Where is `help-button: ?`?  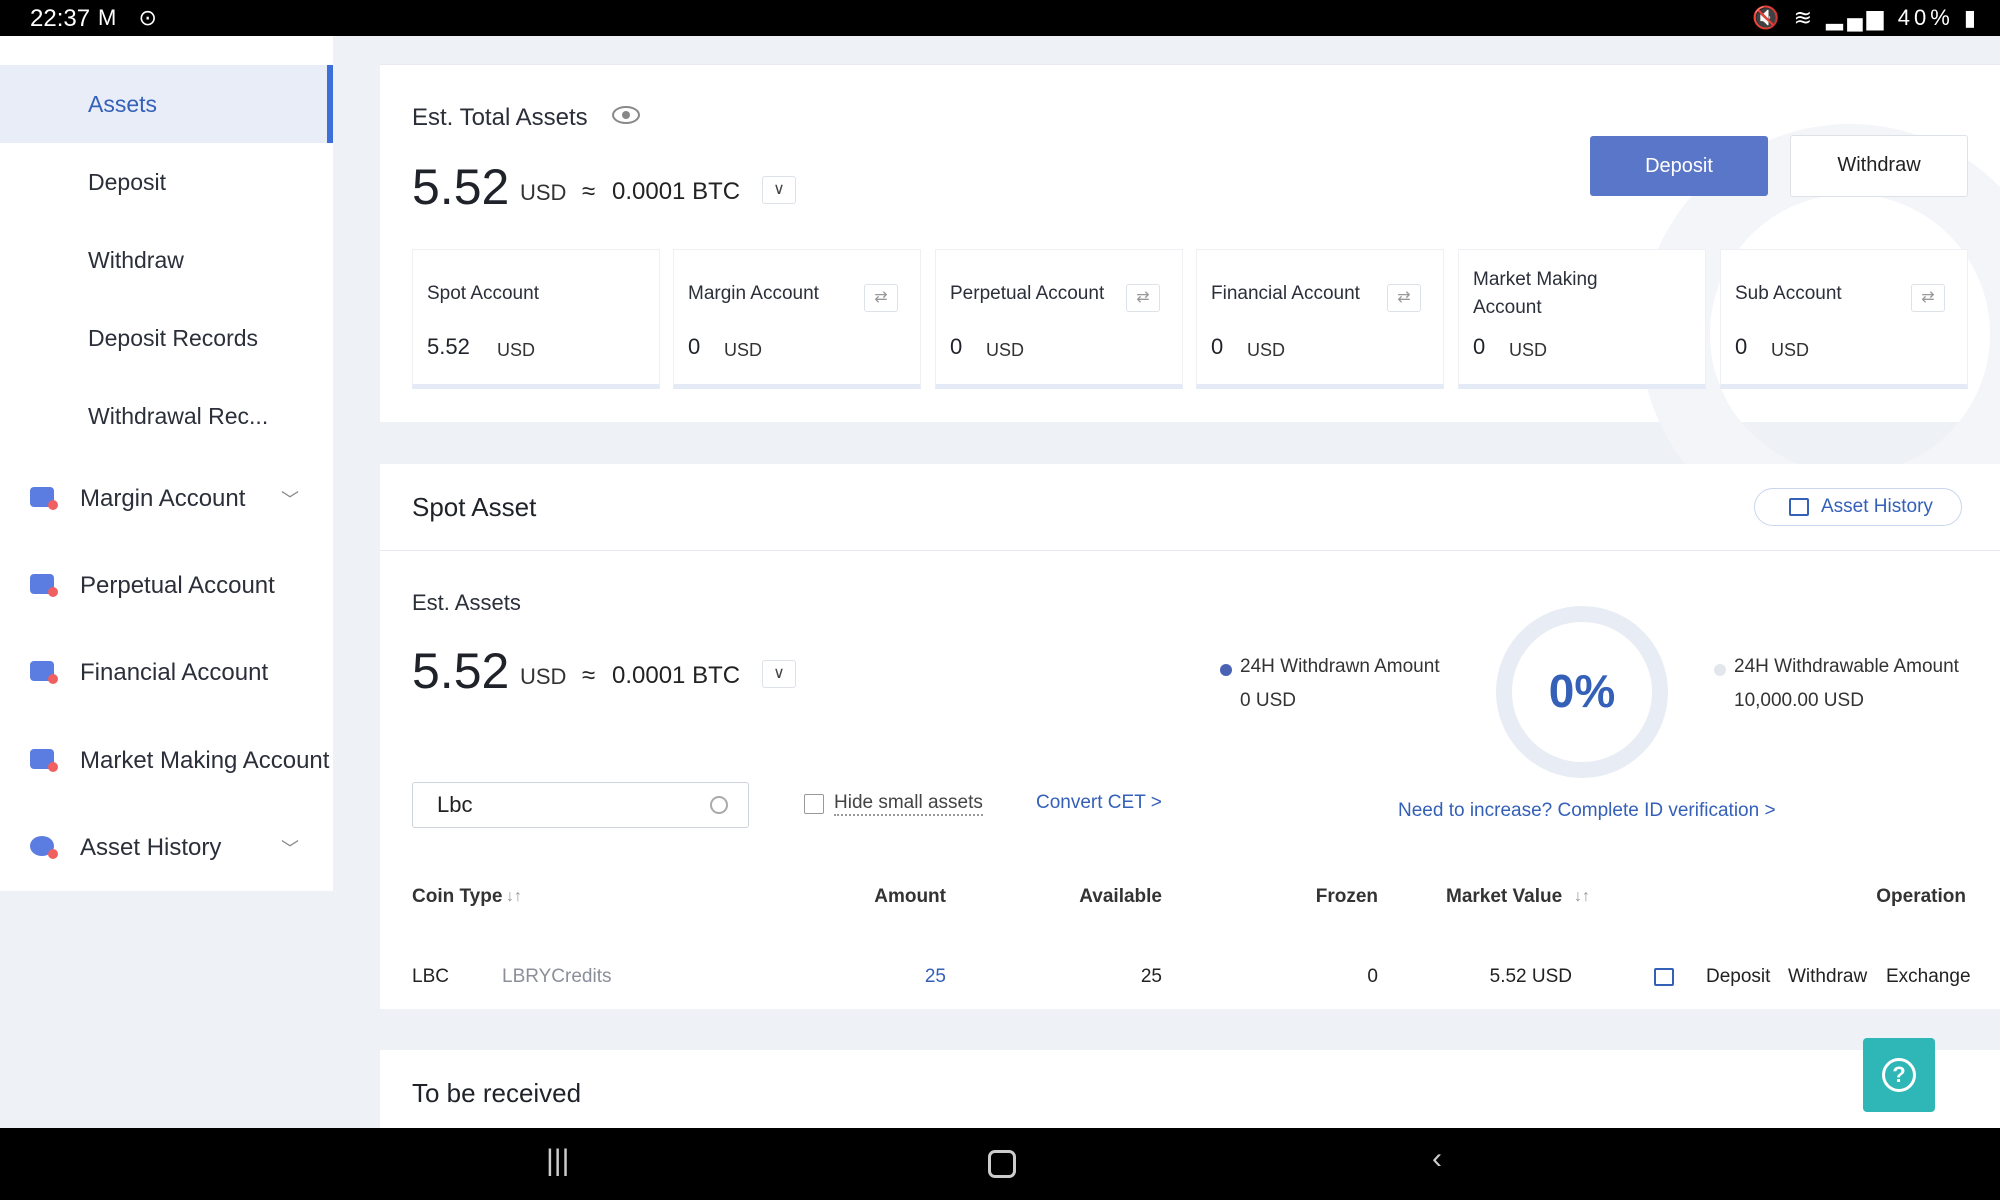 help-button: ? is located at coordinates (1899, 1075).